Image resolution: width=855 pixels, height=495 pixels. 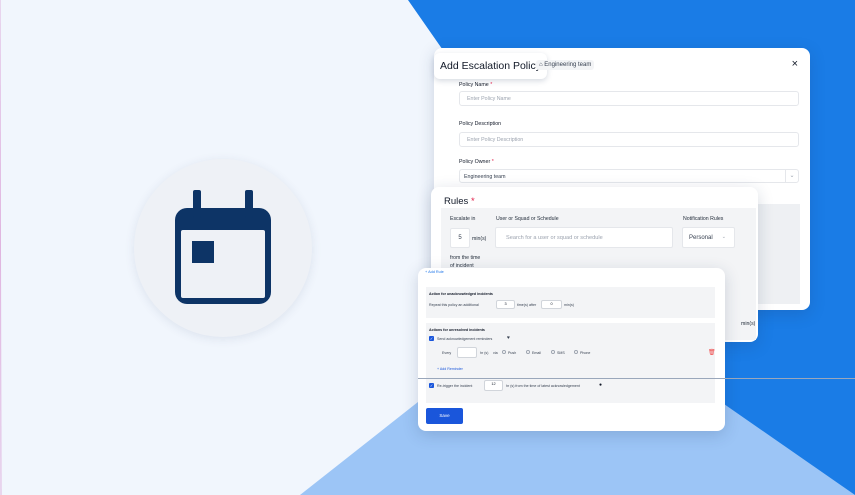 What do you see at coordinates (490, 66) in the screenshot?
I see `dialog-title: Add Escalation Policy` at bounding box center [490, 66].